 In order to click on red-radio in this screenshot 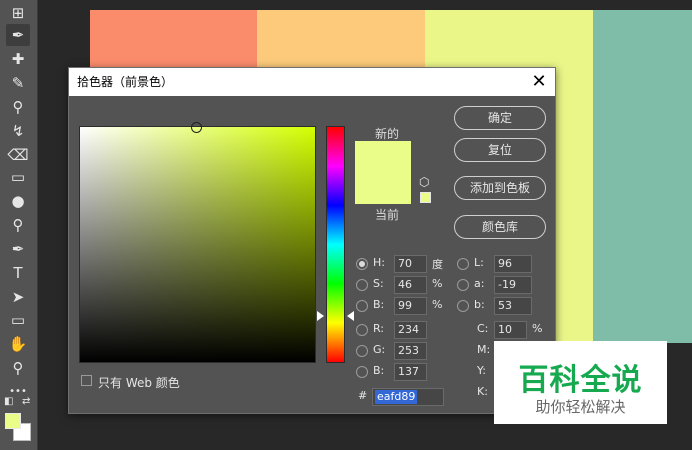, I will do `click(362, 330)`.